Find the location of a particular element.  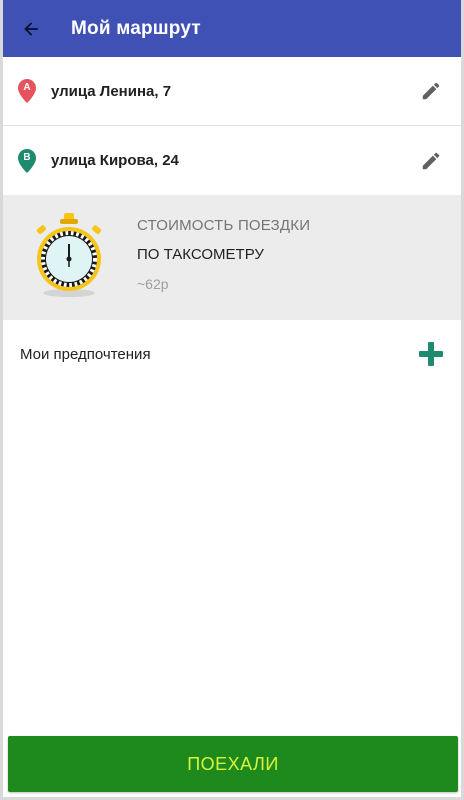

preferences-row: Мои предпочтения is located at coordinates (232, 354).